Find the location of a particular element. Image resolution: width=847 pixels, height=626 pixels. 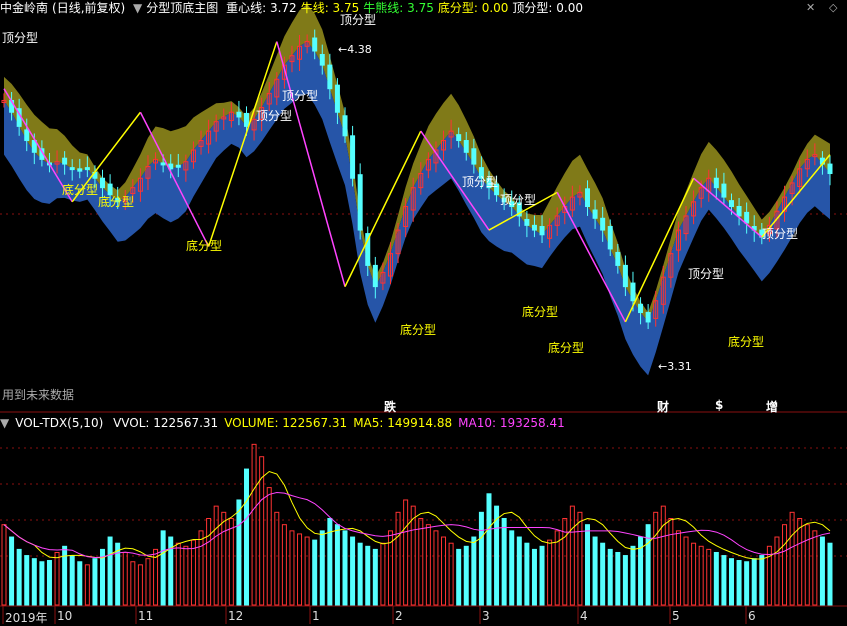

volume-indicator-name: VOL-TDX(5,10) is located at coordinates (59, 423).